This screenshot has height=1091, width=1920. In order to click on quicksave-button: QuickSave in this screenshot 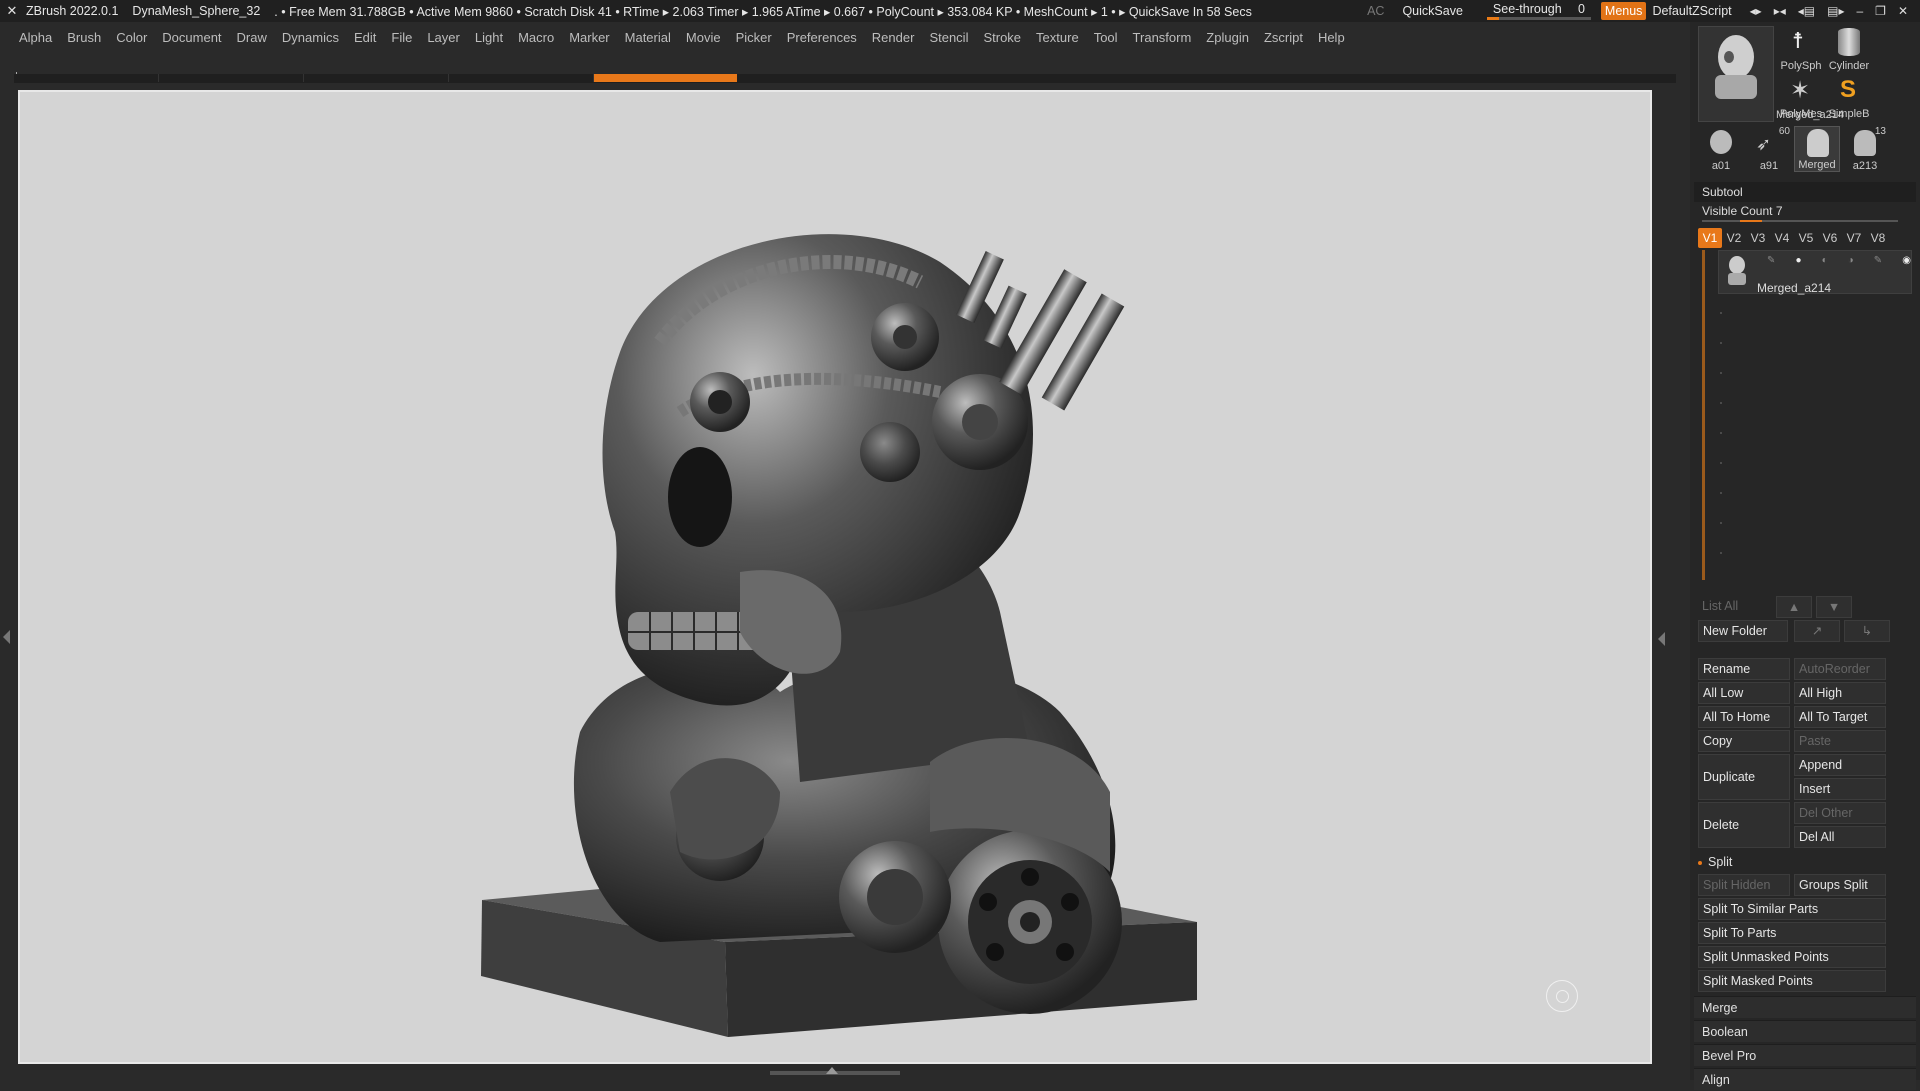, I will do `click(1432, 11)`.